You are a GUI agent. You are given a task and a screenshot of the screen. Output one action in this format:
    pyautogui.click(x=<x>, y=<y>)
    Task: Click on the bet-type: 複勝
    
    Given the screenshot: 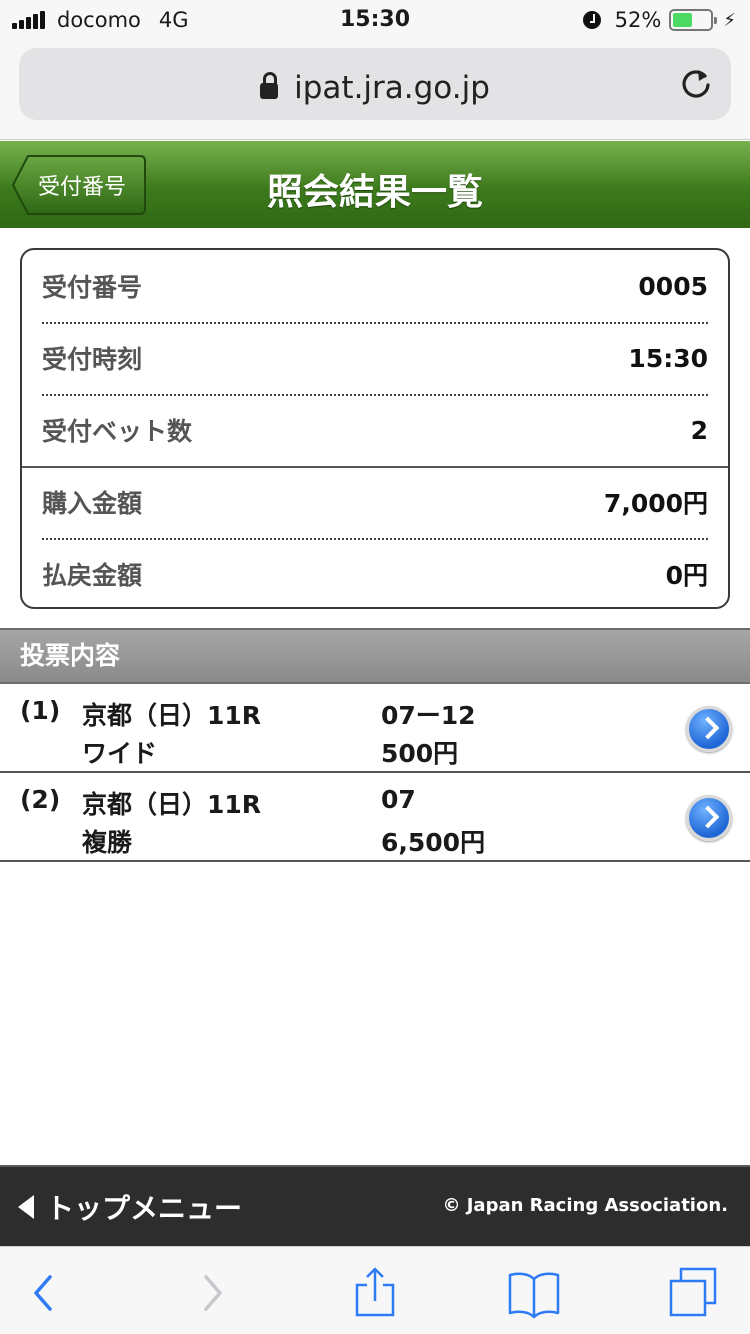 What is the action you would take?
    pyautogui.click(x=107, y=842)
    